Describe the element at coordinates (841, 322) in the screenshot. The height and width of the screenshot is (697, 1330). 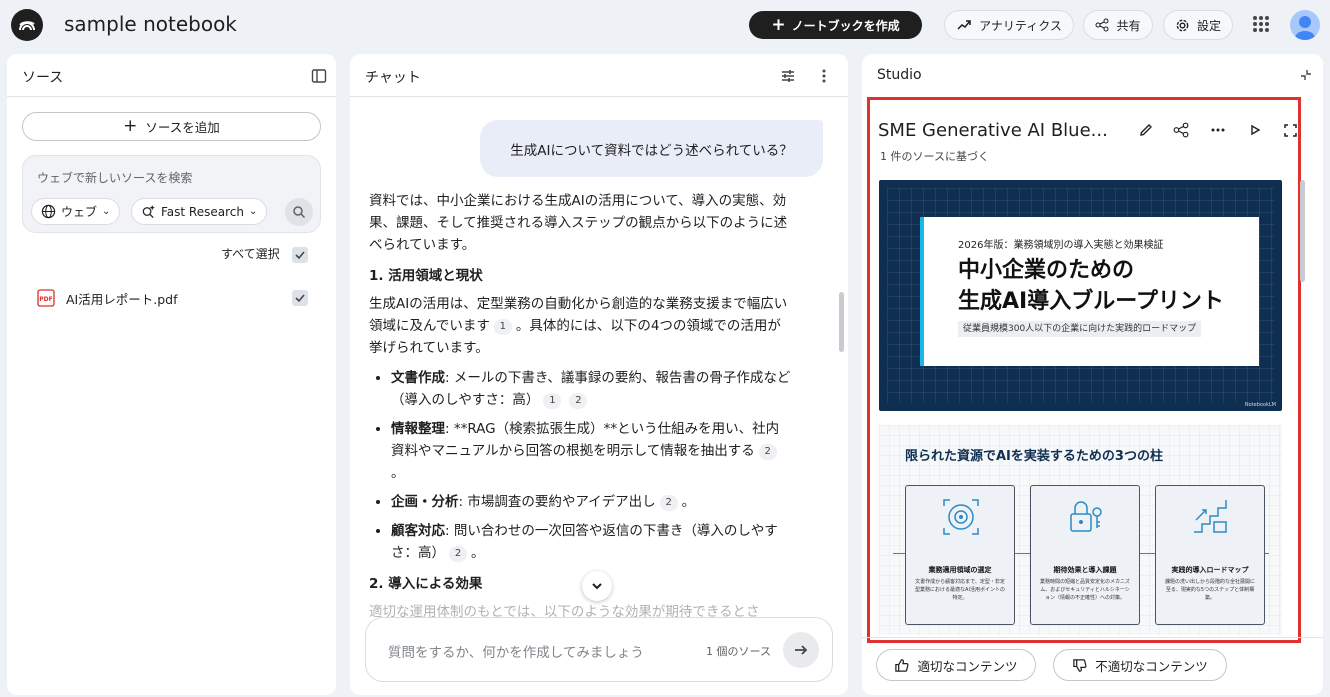
I see `chat-scrollbar` at that location.